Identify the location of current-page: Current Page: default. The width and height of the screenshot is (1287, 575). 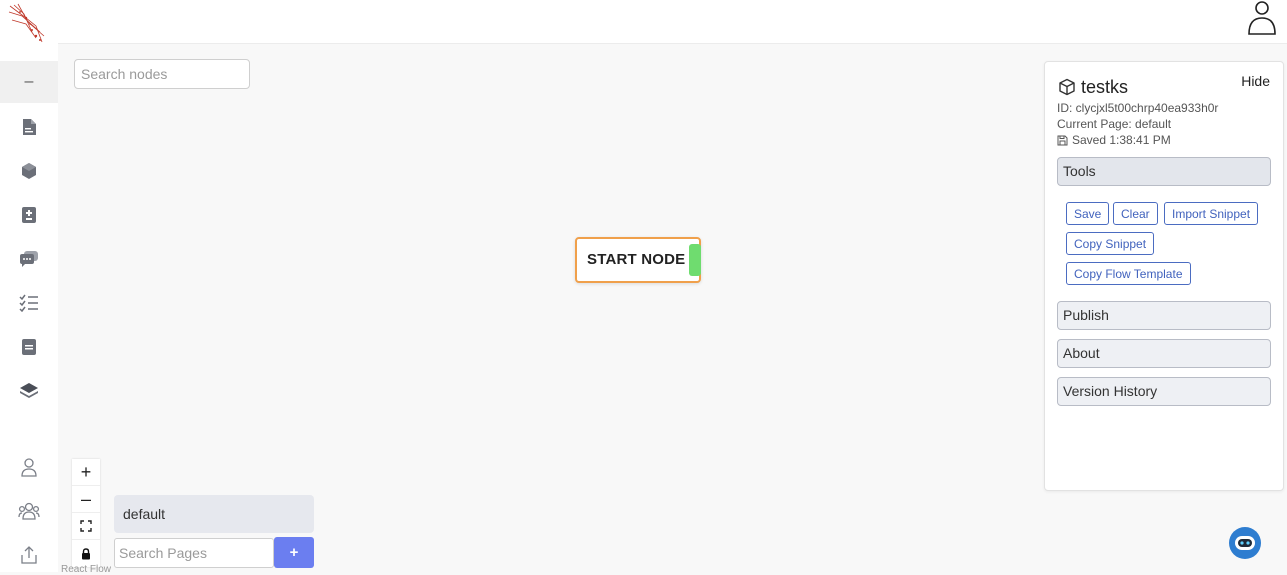
(1114, 124).